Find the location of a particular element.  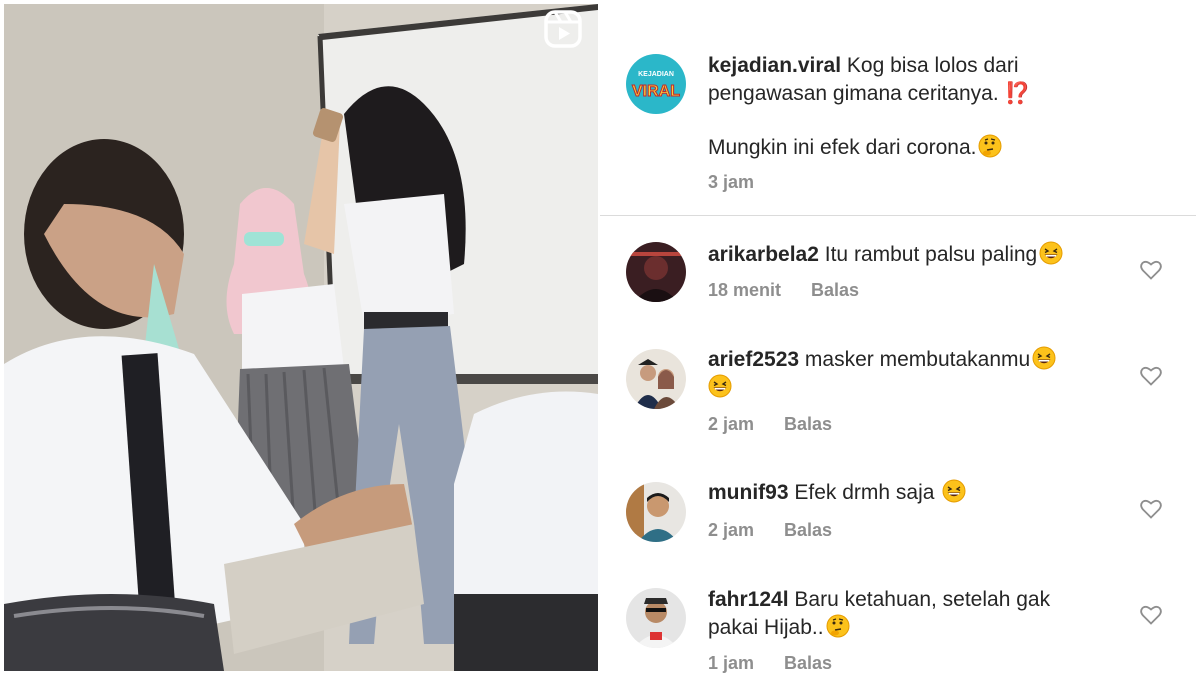

avatar-munif93 is located at coordinates (656, 512).